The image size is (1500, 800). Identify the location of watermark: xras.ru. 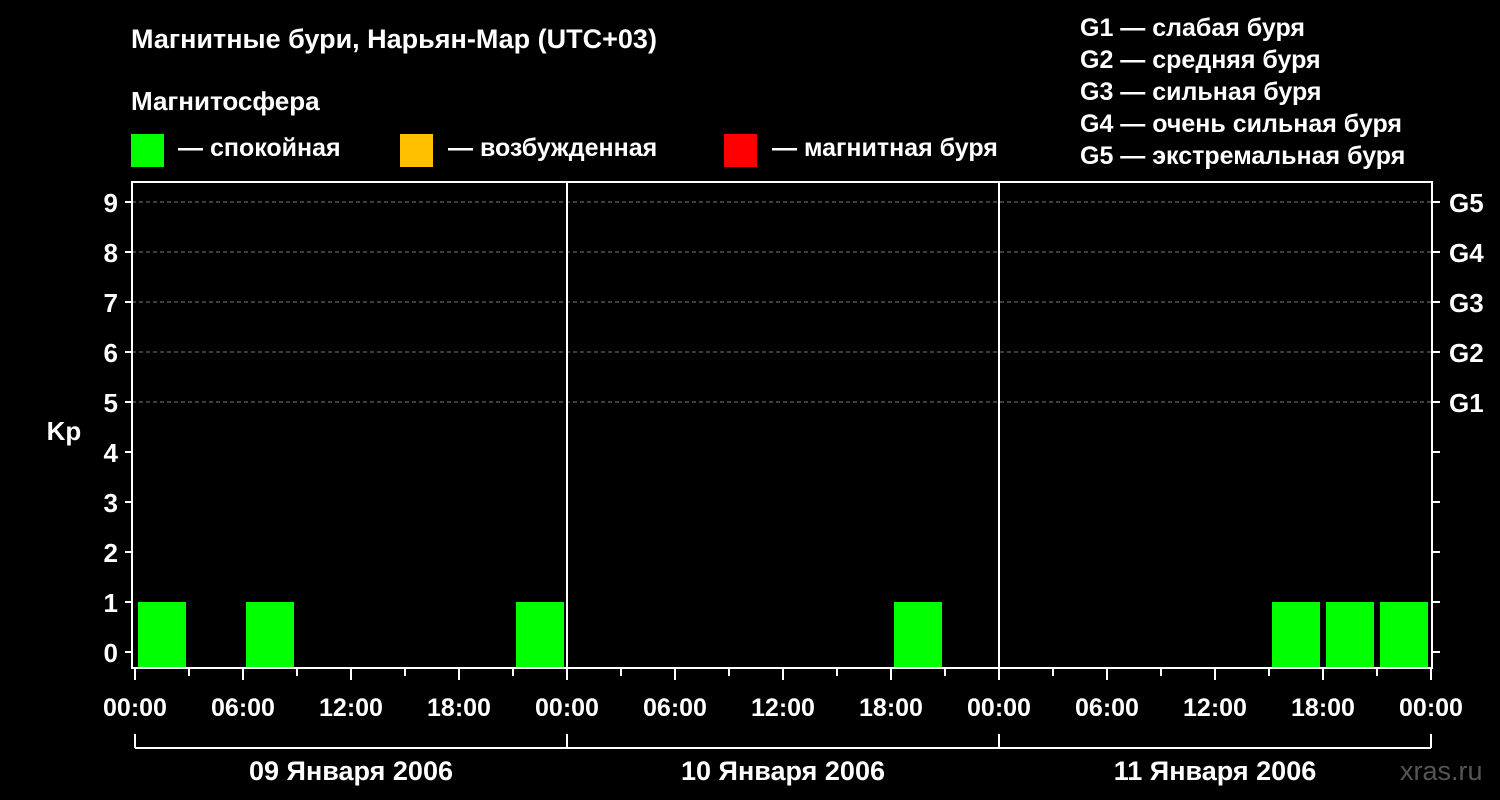
(1441, 771).